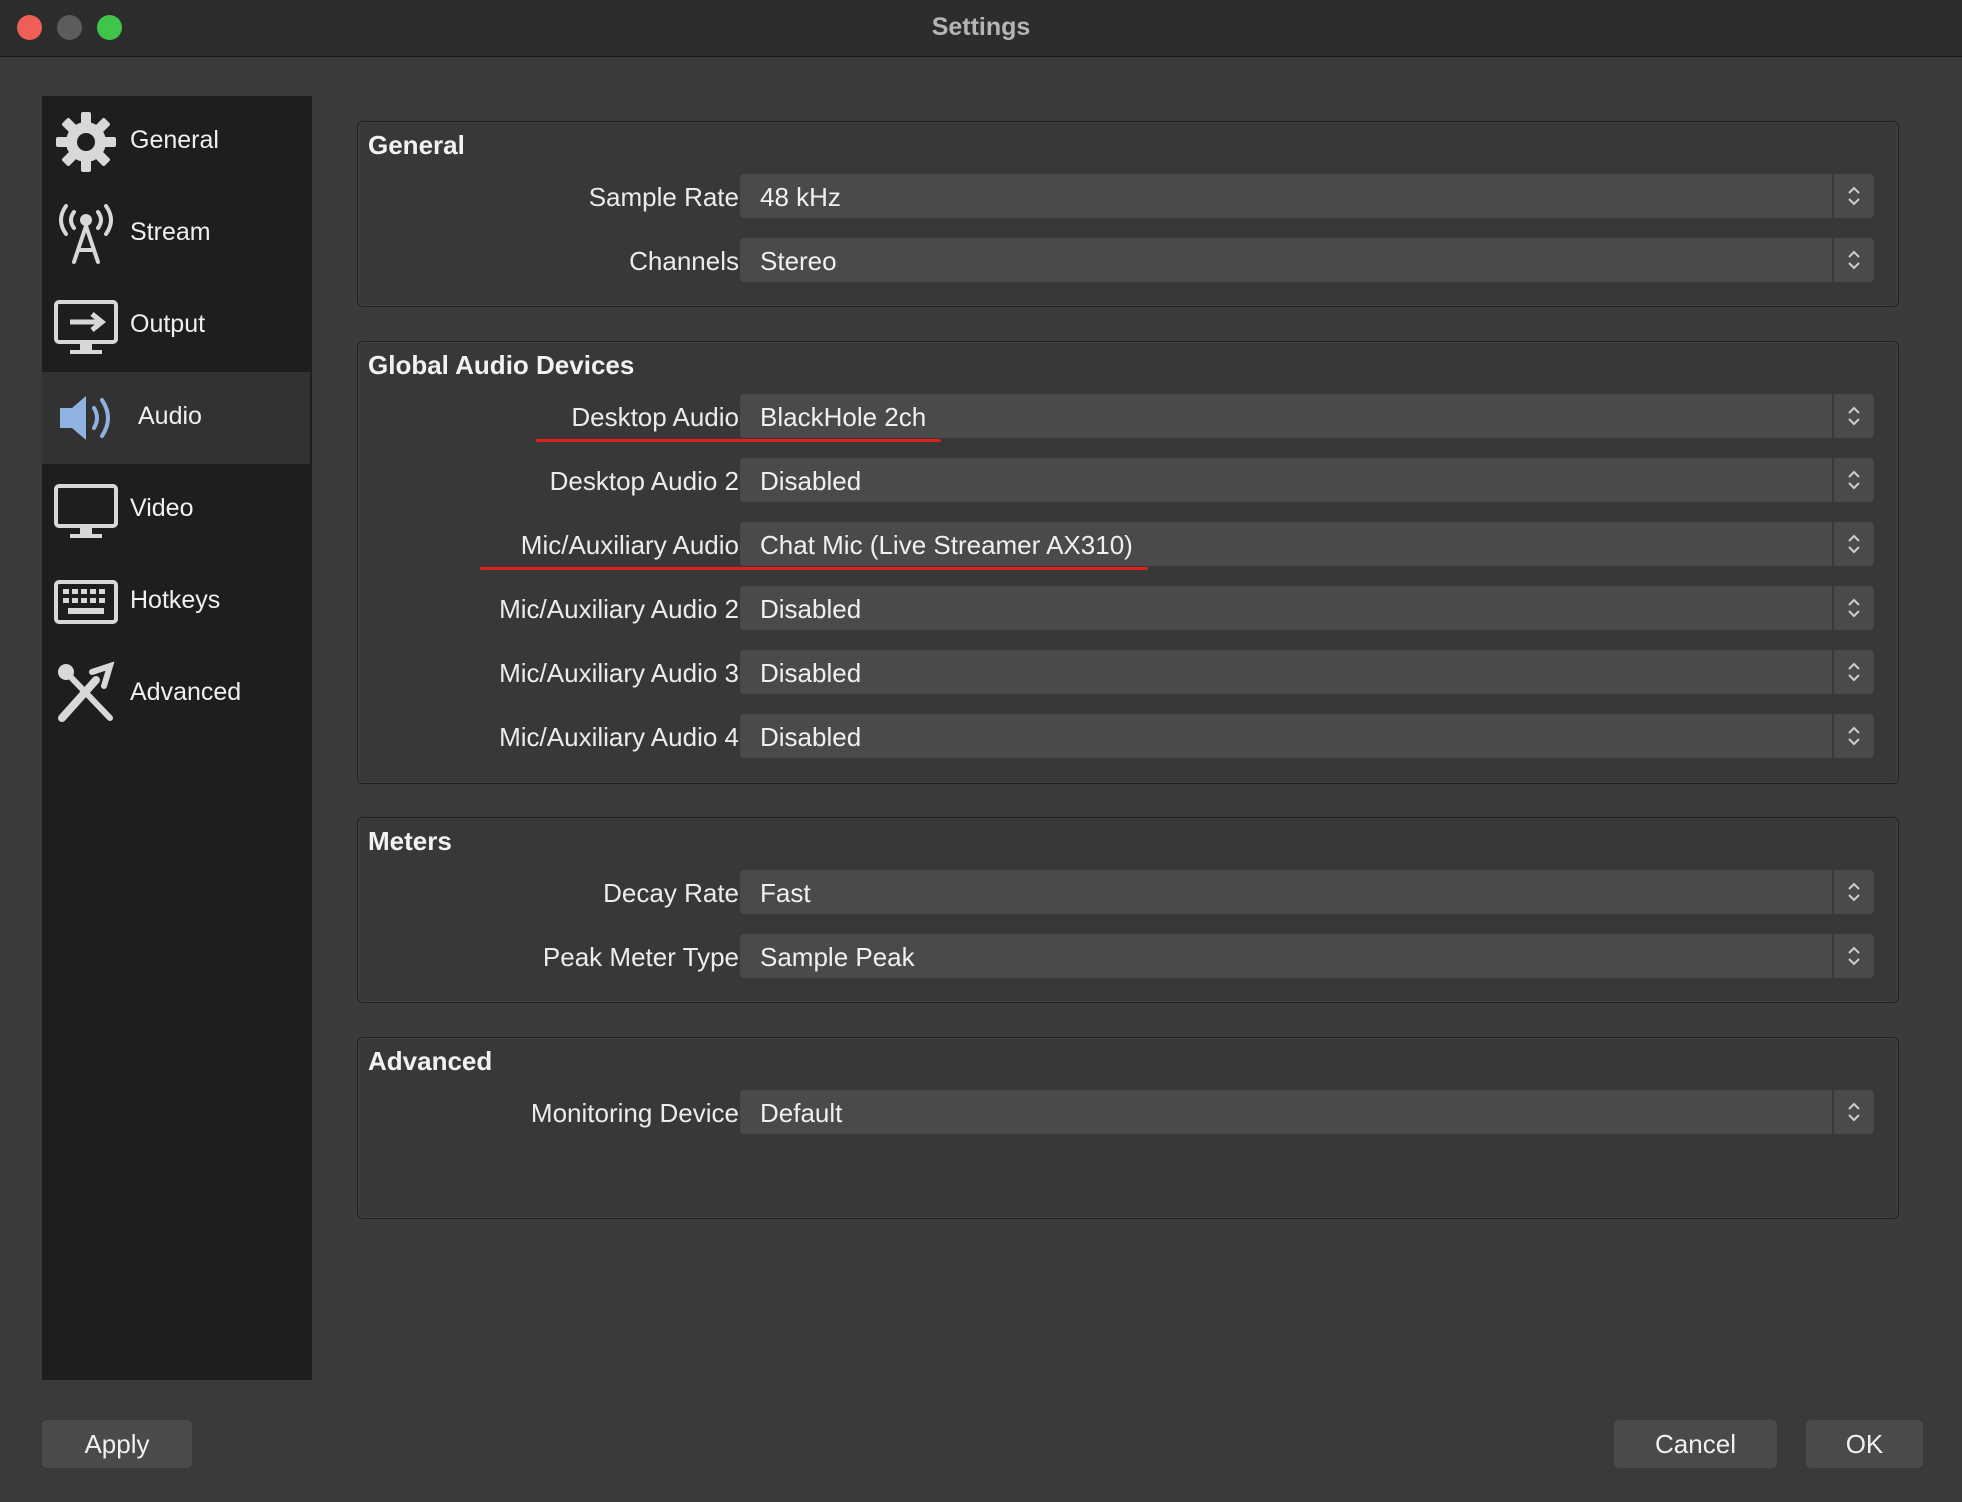 Image resolution: width=1962 pixels, height=1502 pixels. I want to click on sidebar-item-label: Audio, so click(170, 416).